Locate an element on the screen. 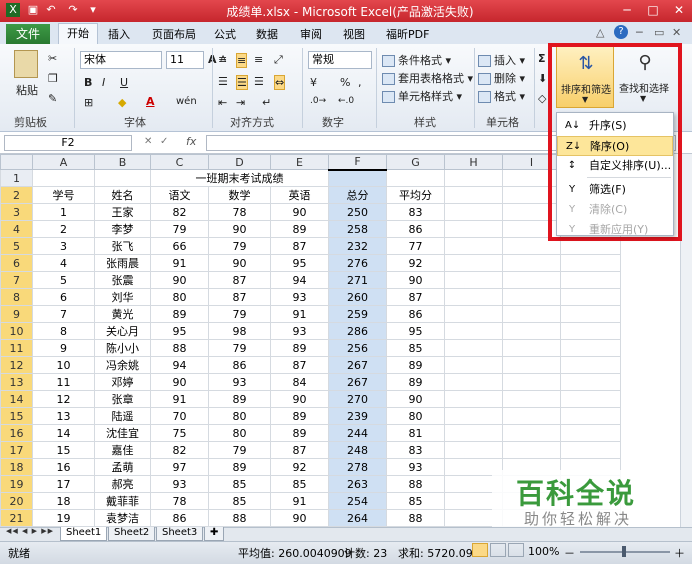 This screenshot has width=692, height=564. data-cell: 袁梦洁 is located at coordinates (122, 518).